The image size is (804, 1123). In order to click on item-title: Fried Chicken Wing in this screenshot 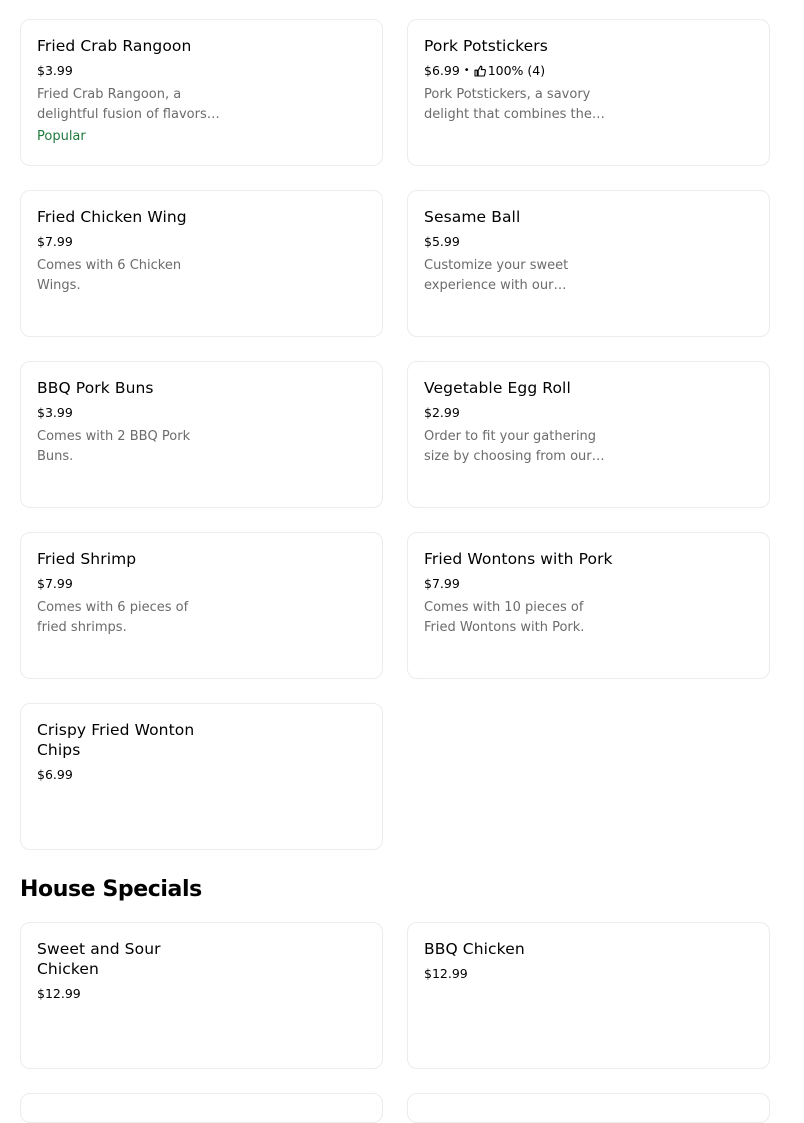, I will do `click(112, 217)`.